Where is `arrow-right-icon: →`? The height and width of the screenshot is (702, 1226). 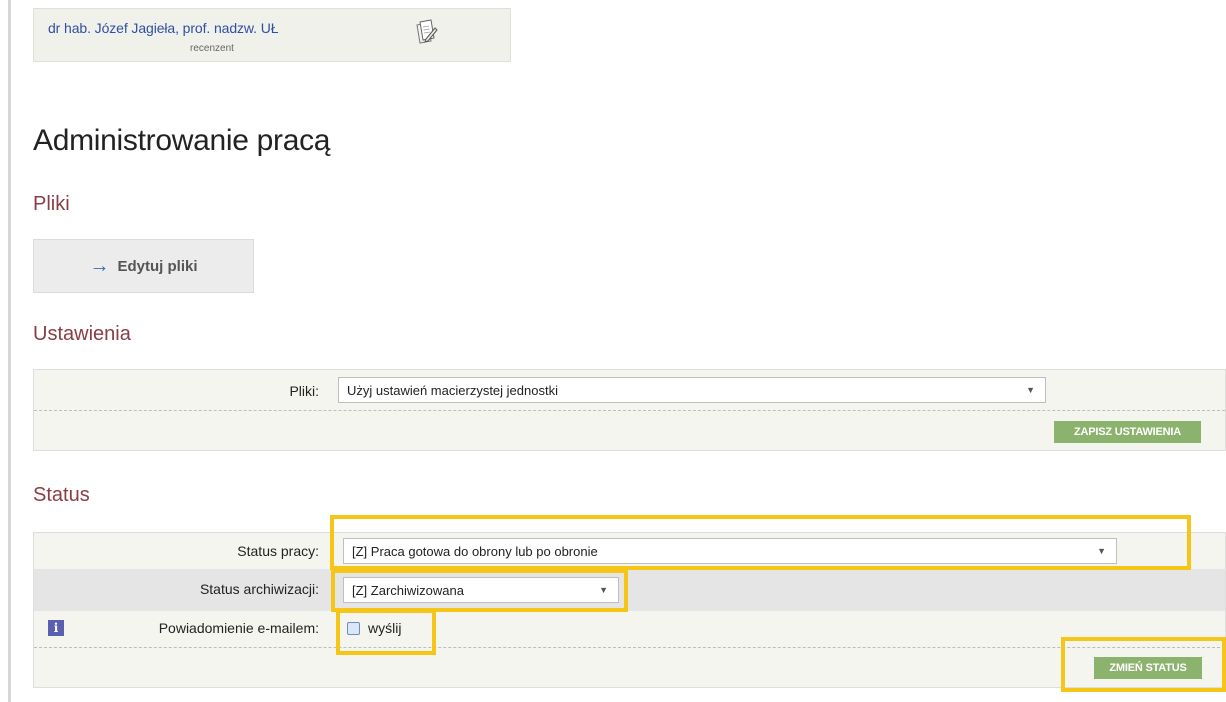
arrow-right-icon: → is located at coordinates (99, 266).